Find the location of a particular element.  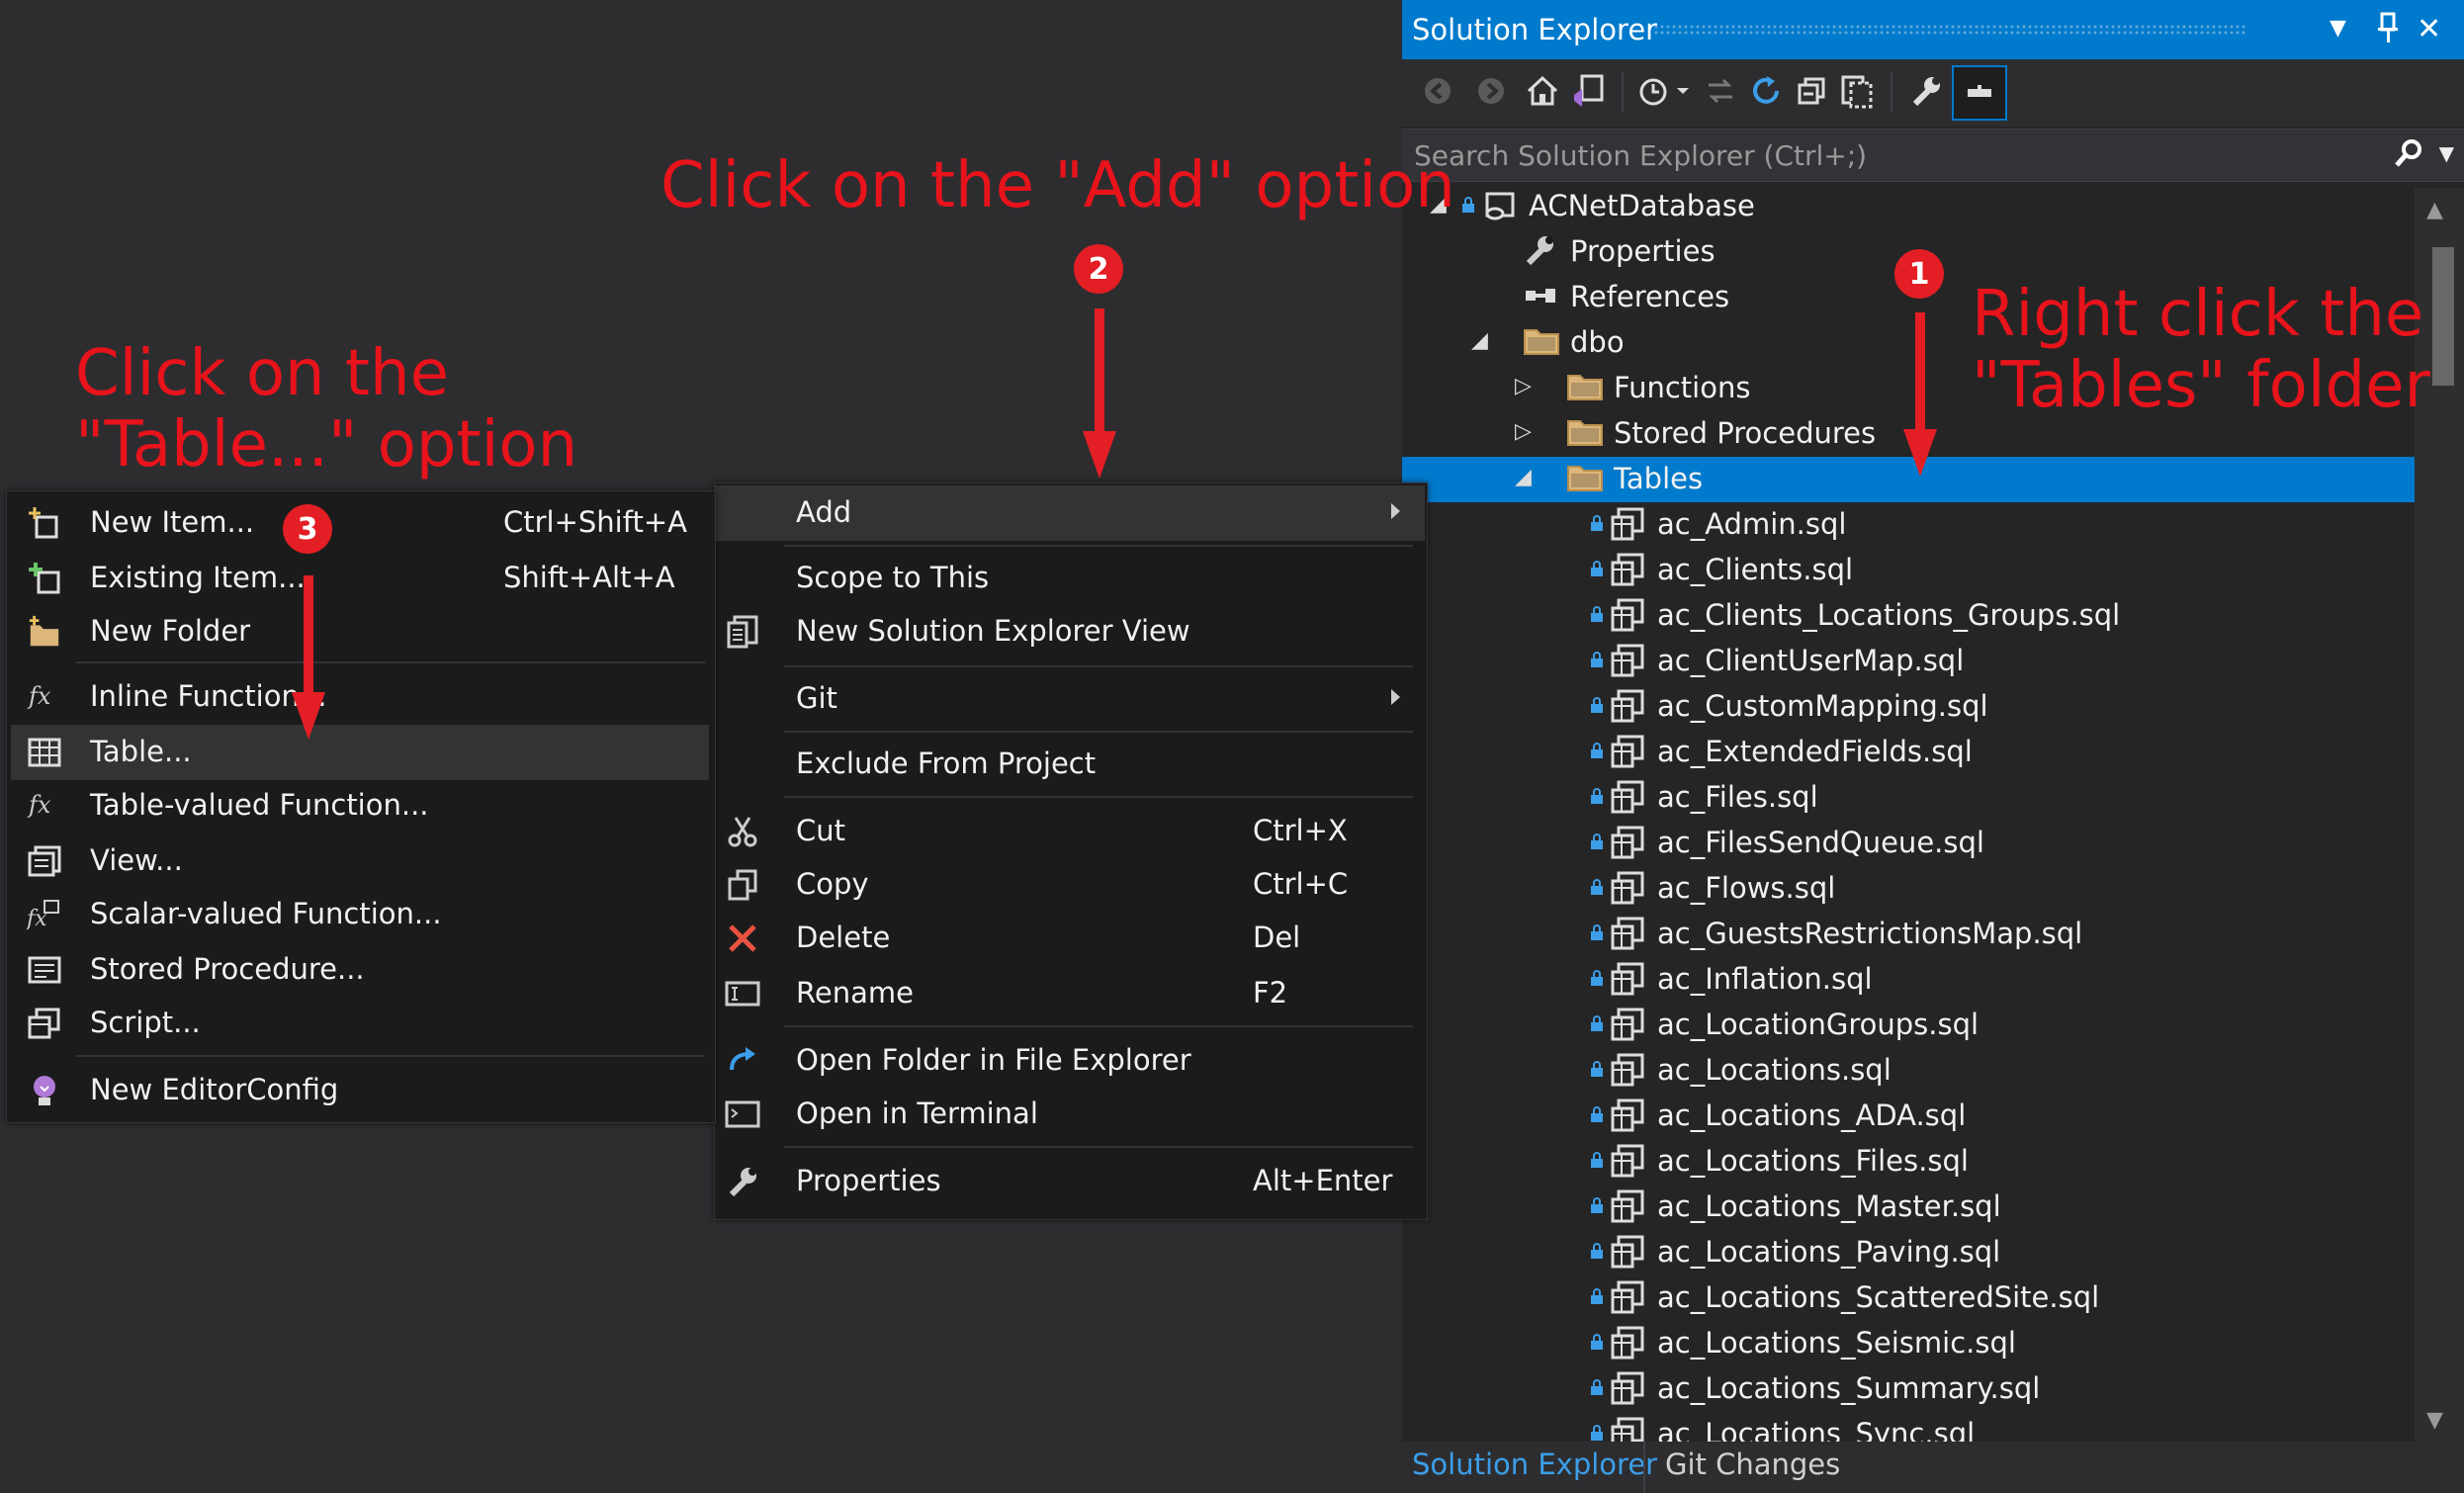

tree-item: ac_Flows.sql is located at coordinates (1909, 889).